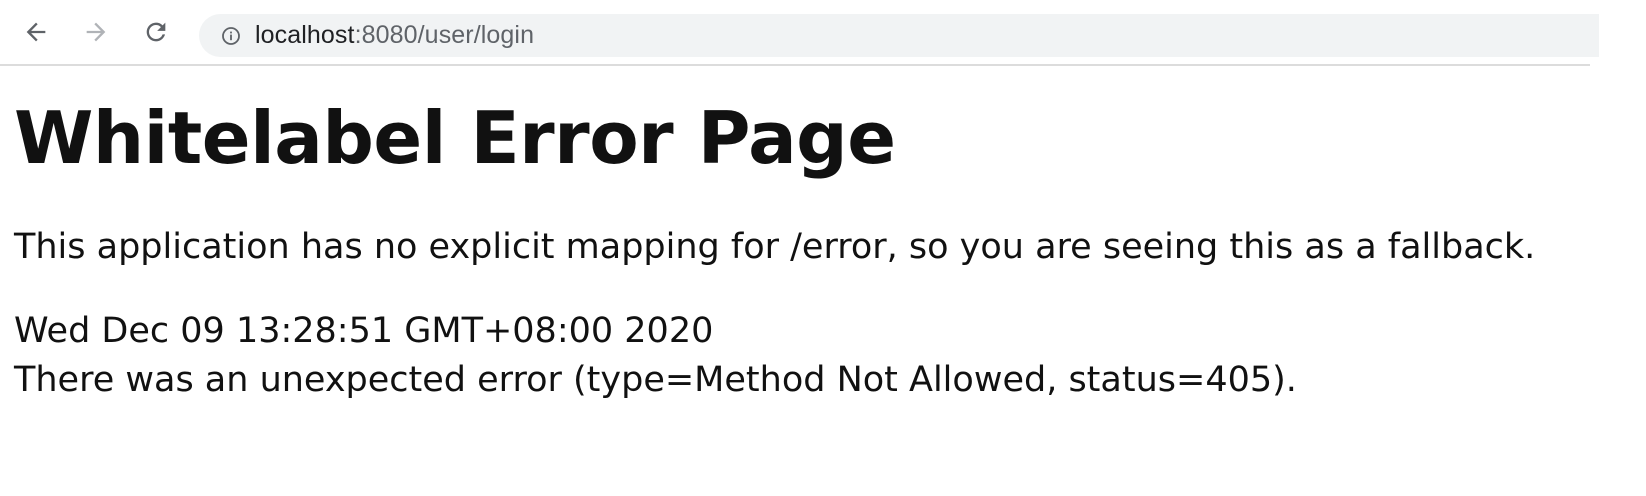 The image size is (1646, 496). What do you see at coordinates (899, 35) in the screenshot?
I see `address-bar: localhost:8080/user/login` at bounding box center [899, 35].